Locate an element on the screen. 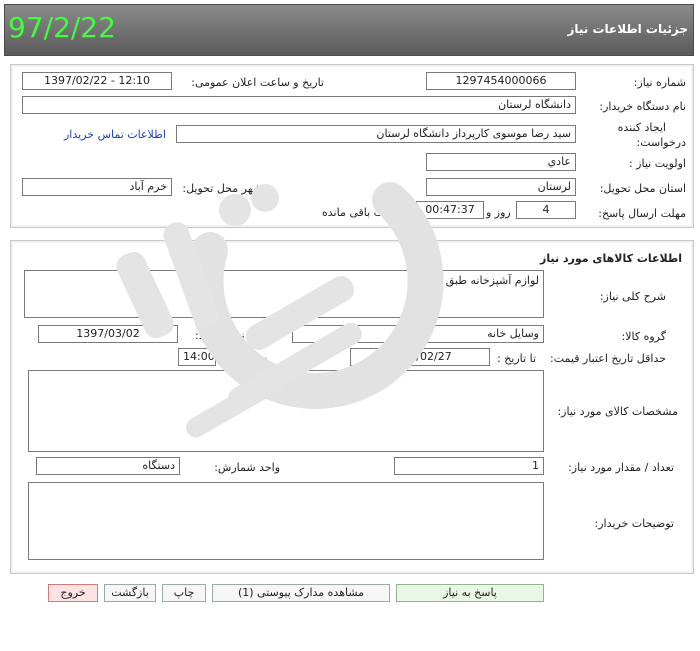 This screenshot has height=651, width=700. deadline-days-field: 4 is located at coordinates (546, 210).